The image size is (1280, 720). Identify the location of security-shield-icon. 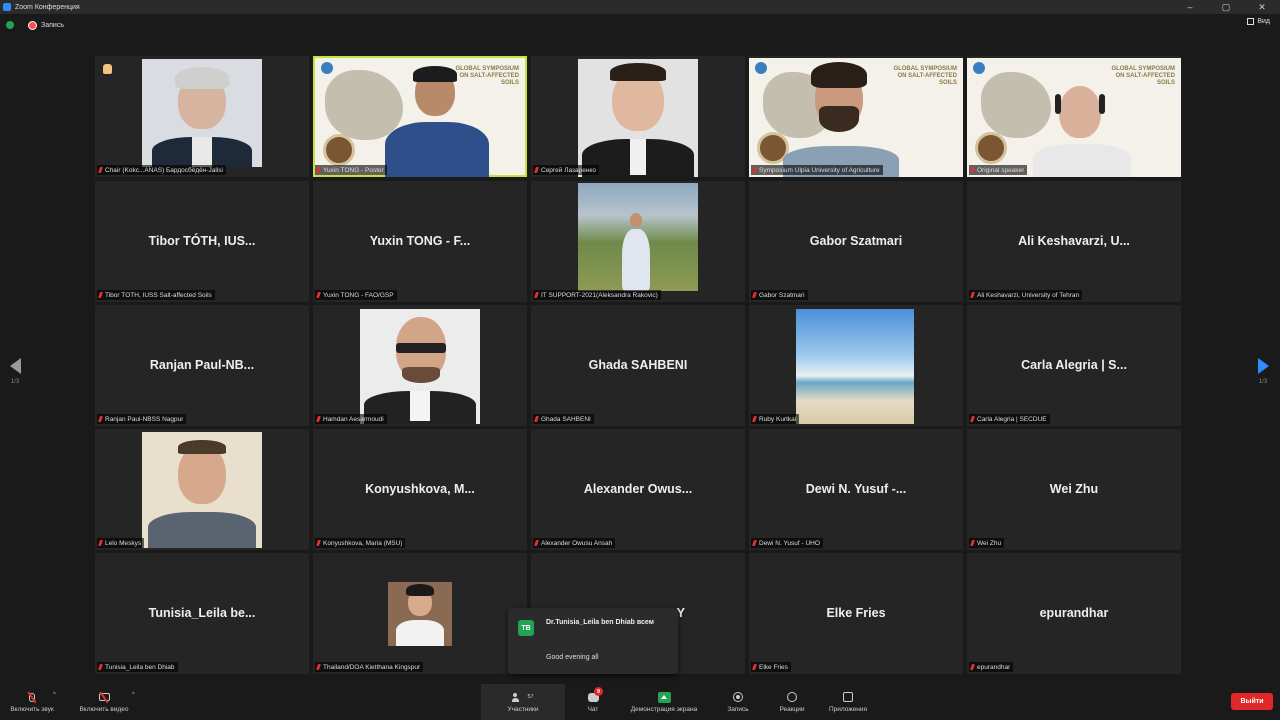
(10, 25).